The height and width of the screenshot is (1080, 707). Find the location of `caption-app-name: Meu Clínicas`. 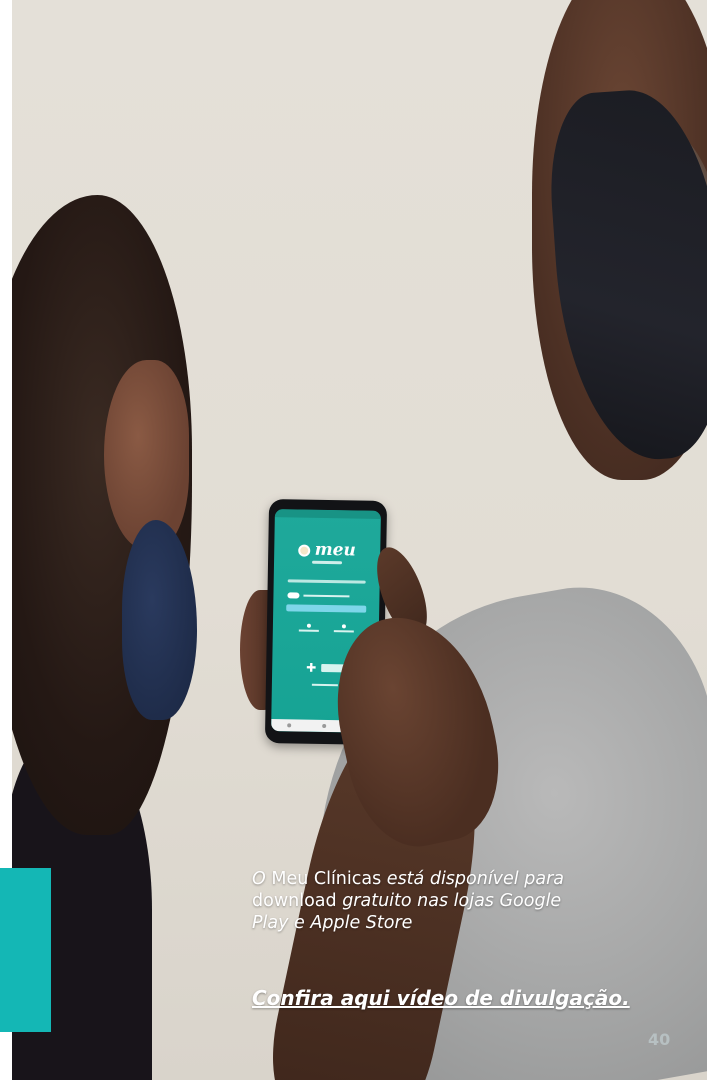

caption-app-name: Meu Clínicas is located at coordinates (326, 879).